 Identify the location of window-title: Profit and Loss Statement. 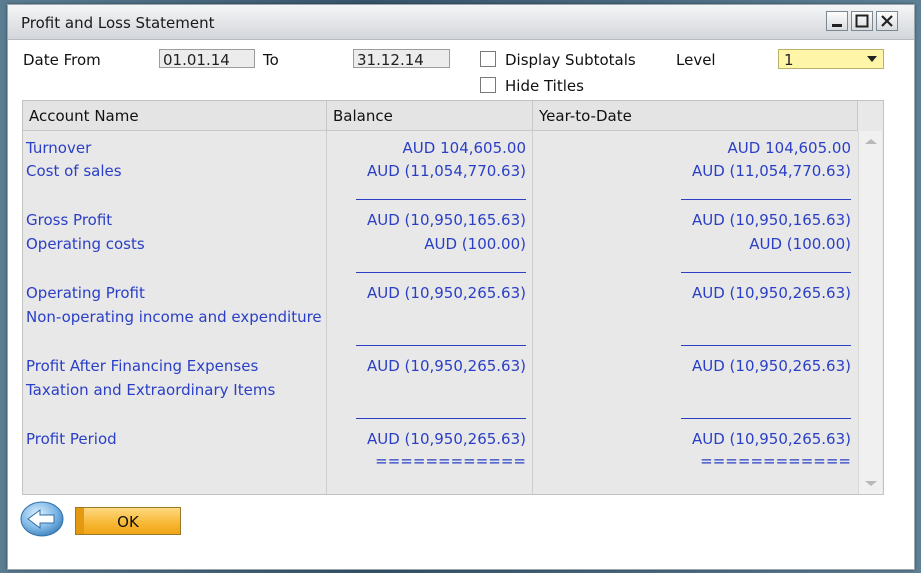
(118, 23).